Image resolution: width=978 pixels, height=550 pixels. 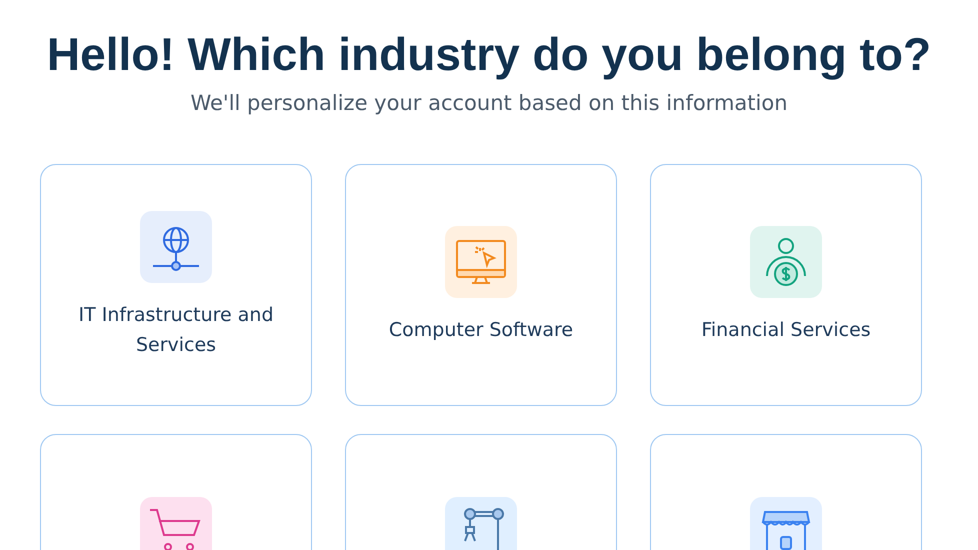 What do you see at coordinates (176, 330) in the screenshot?
I see `industry-label: IT Infrastructure and Services` at bounding box center [176, 330].